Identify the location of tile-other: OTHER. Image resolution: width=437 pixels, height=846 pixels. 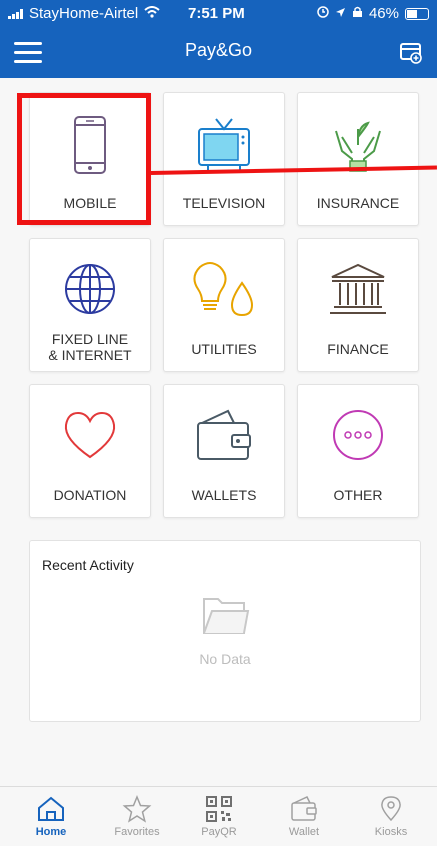
(358, 451).